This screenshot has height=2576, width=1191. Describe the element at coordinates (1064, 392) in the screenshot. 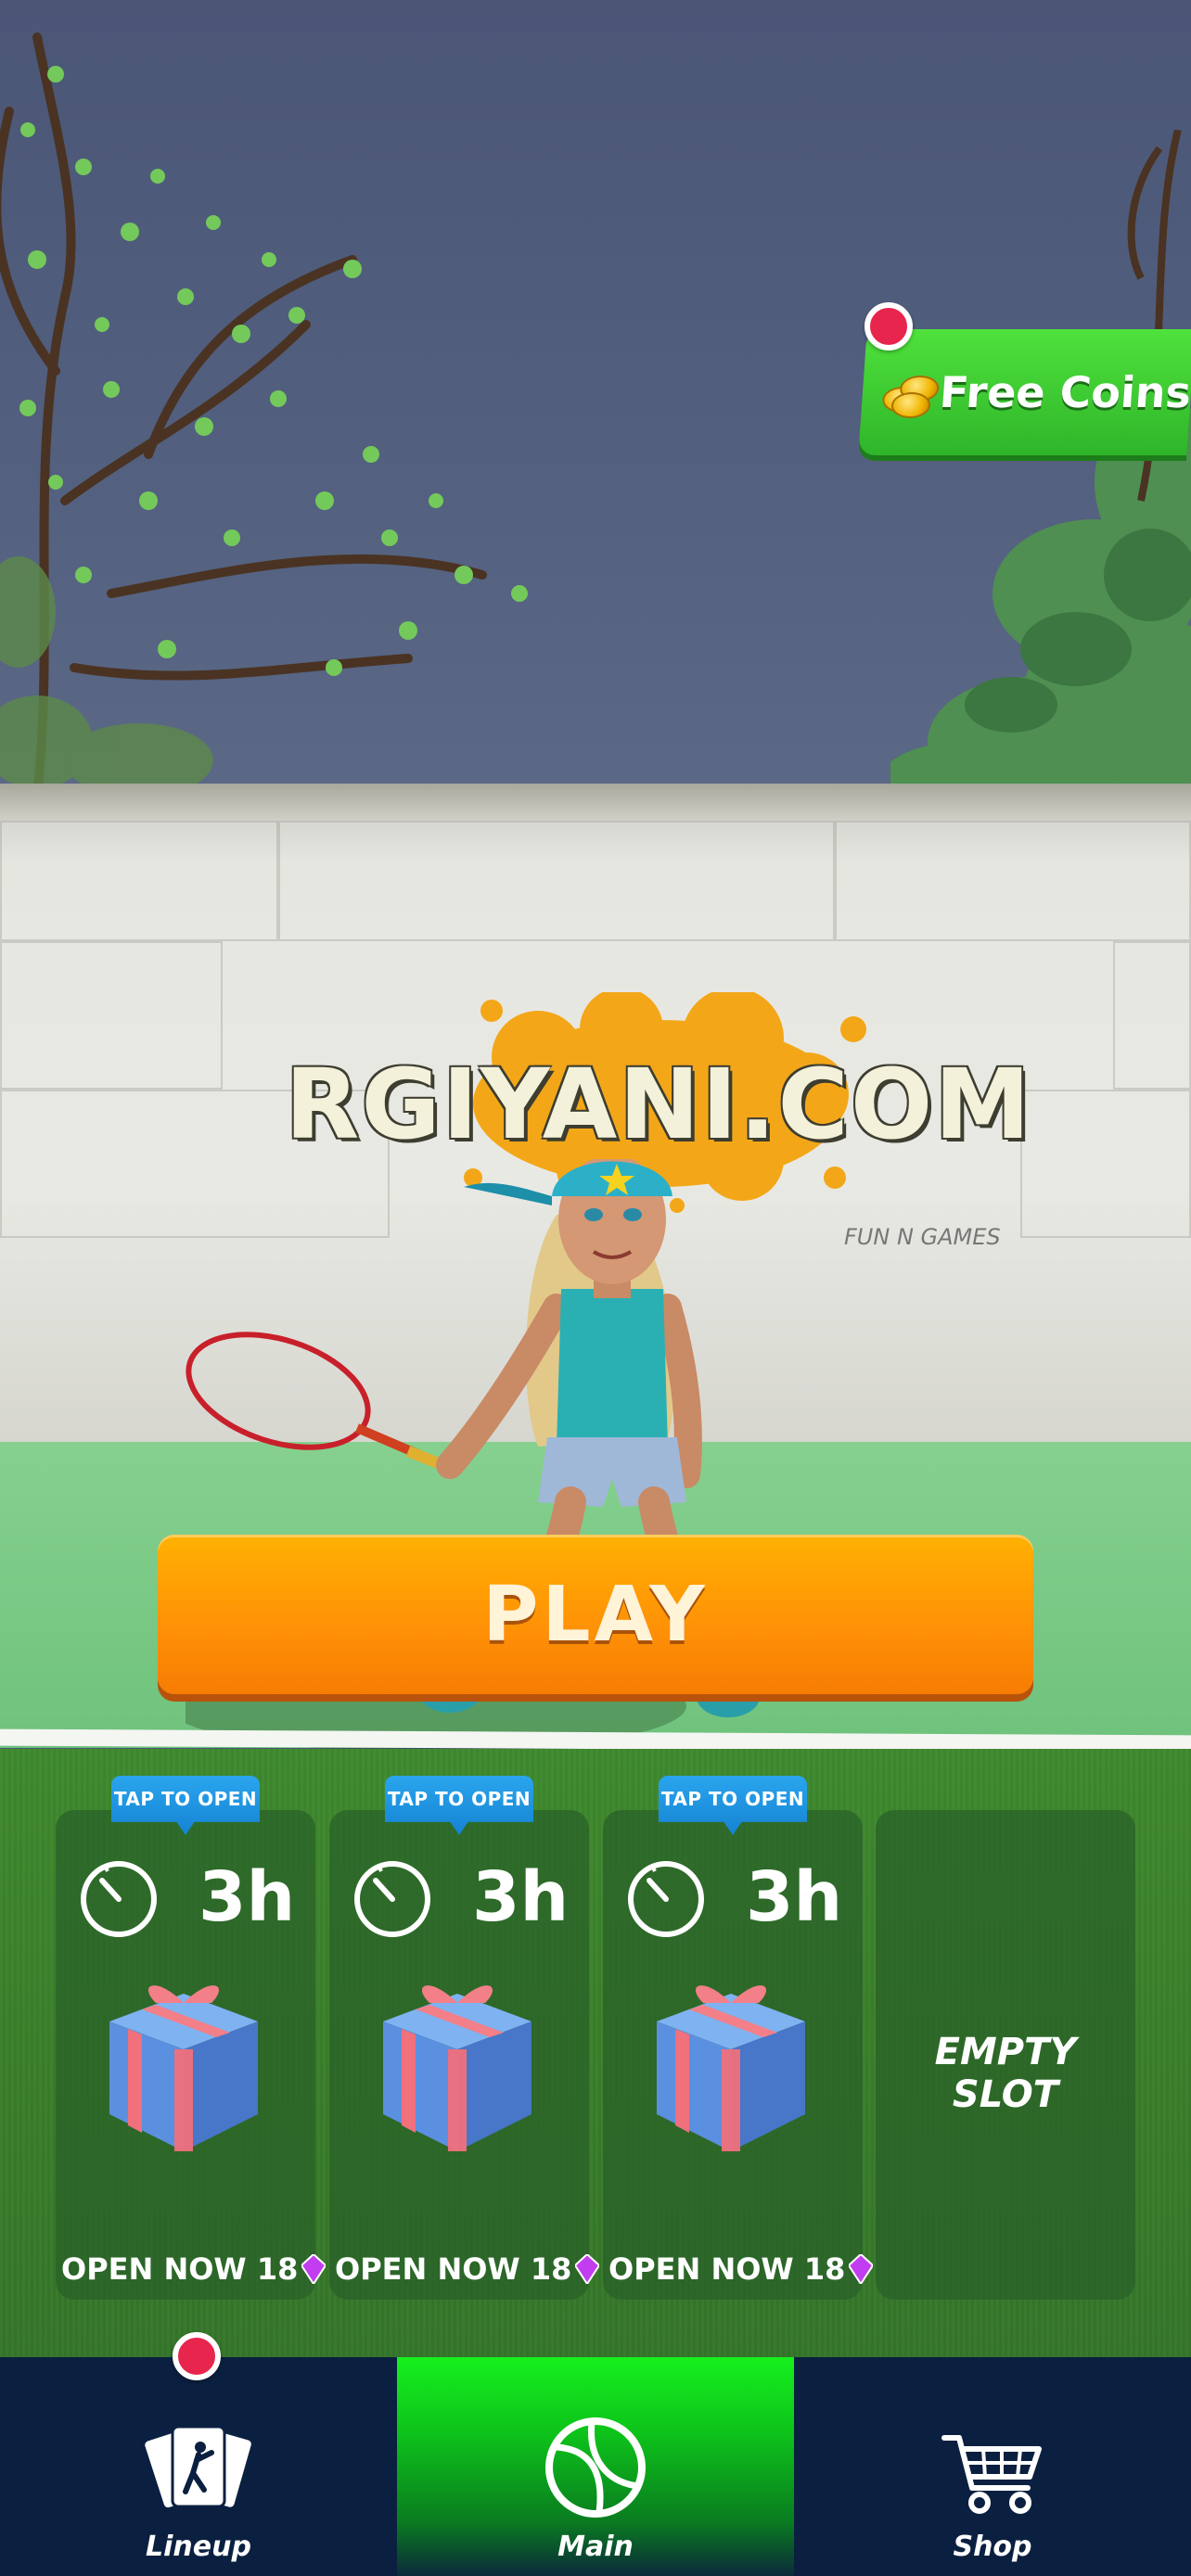

I see `free-coins-label: Free Coins` at that location.